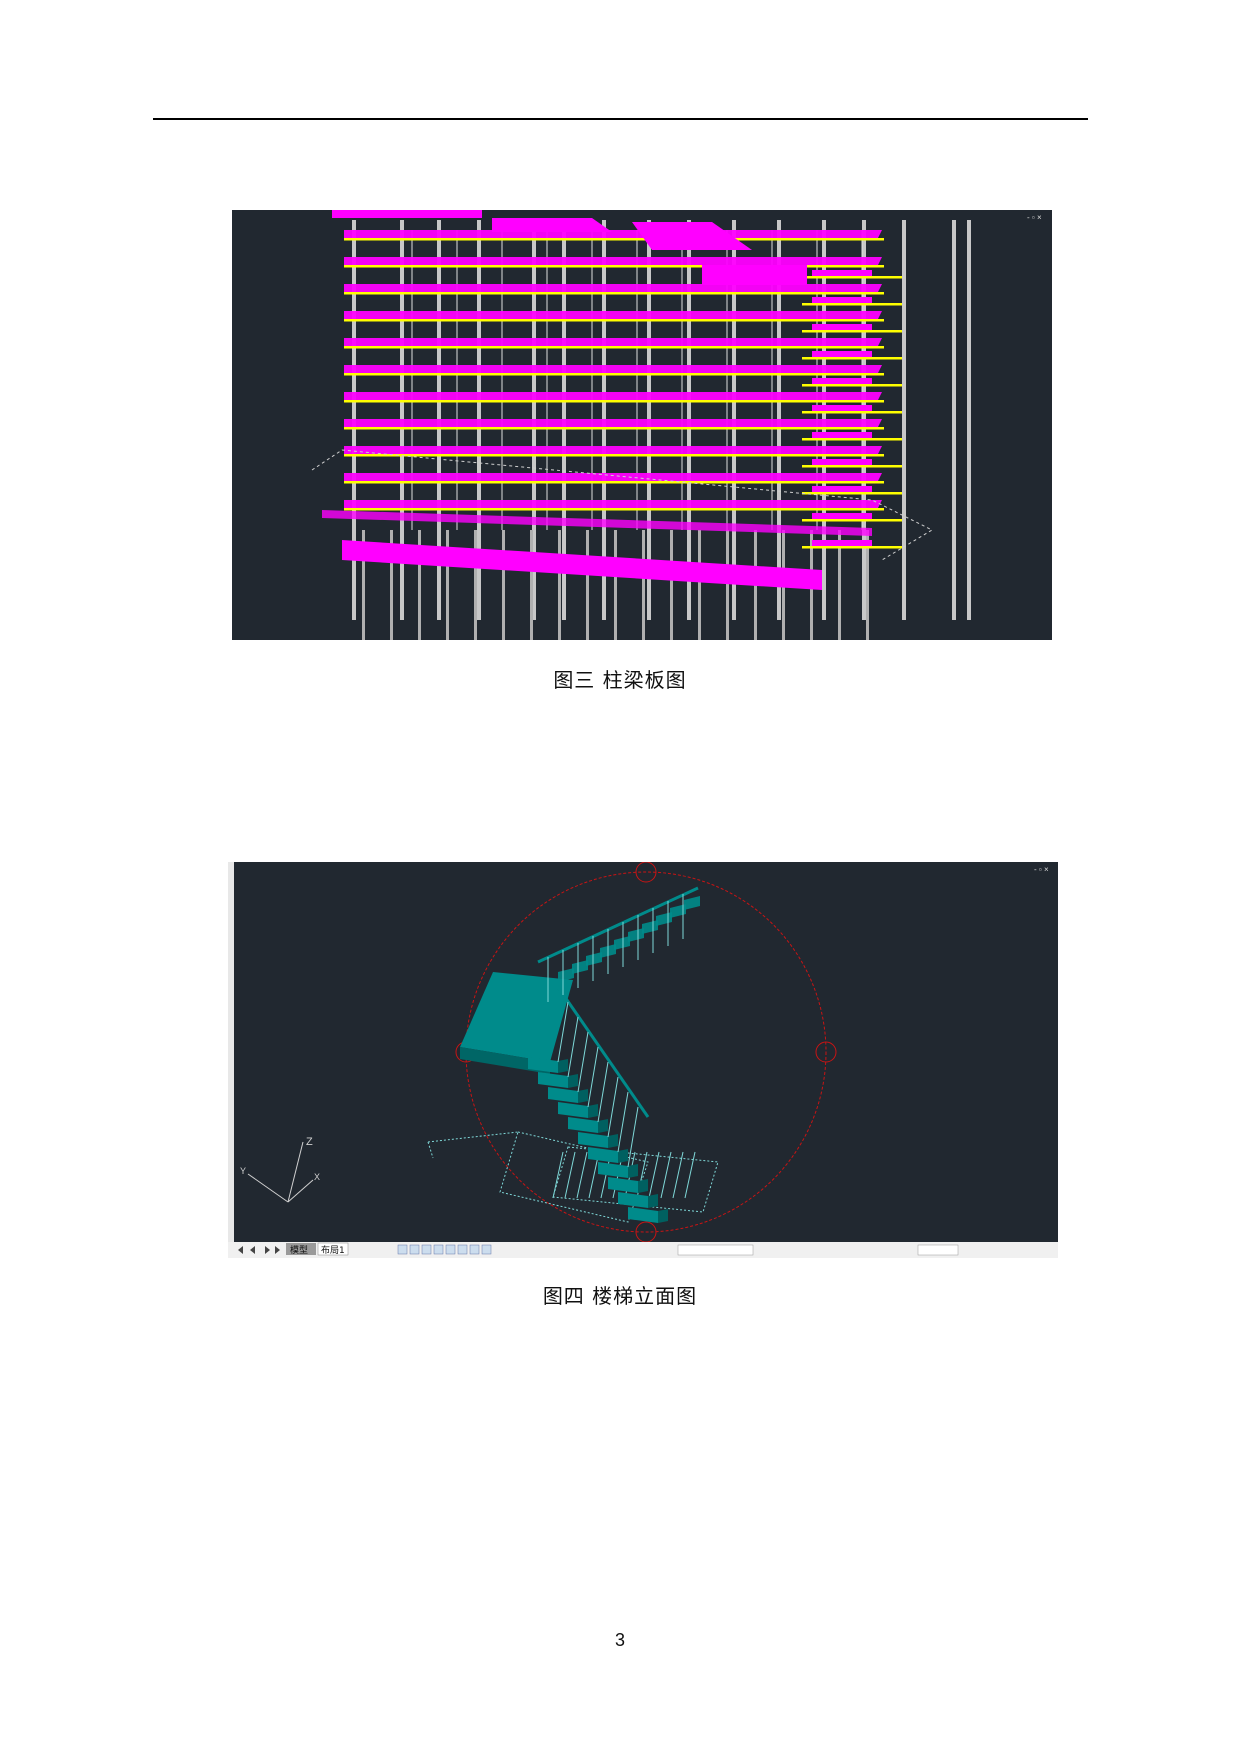 The height and width of the screenshot is (1754, 1240). Describe the element at coordinates (620, 680) in the screenshot. I see `figure-3-caption: 图三 柱梁板图` at that location.